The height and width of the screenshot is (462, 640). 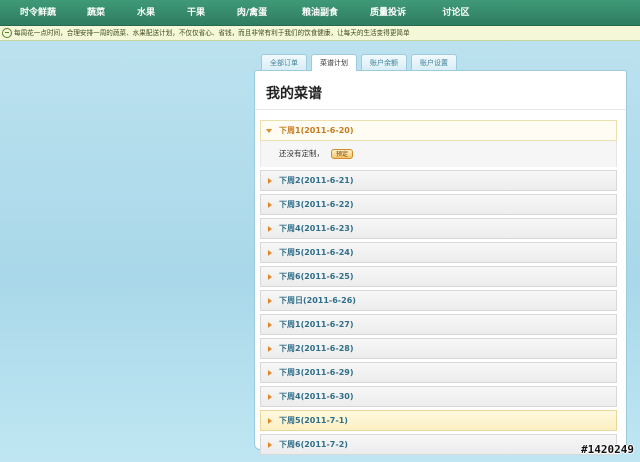 What do you see at coordinates (438, 228) in the screenshot?
I see `accordion-item: 下周4(2011-6-23)` at bounding box center [438, 228].